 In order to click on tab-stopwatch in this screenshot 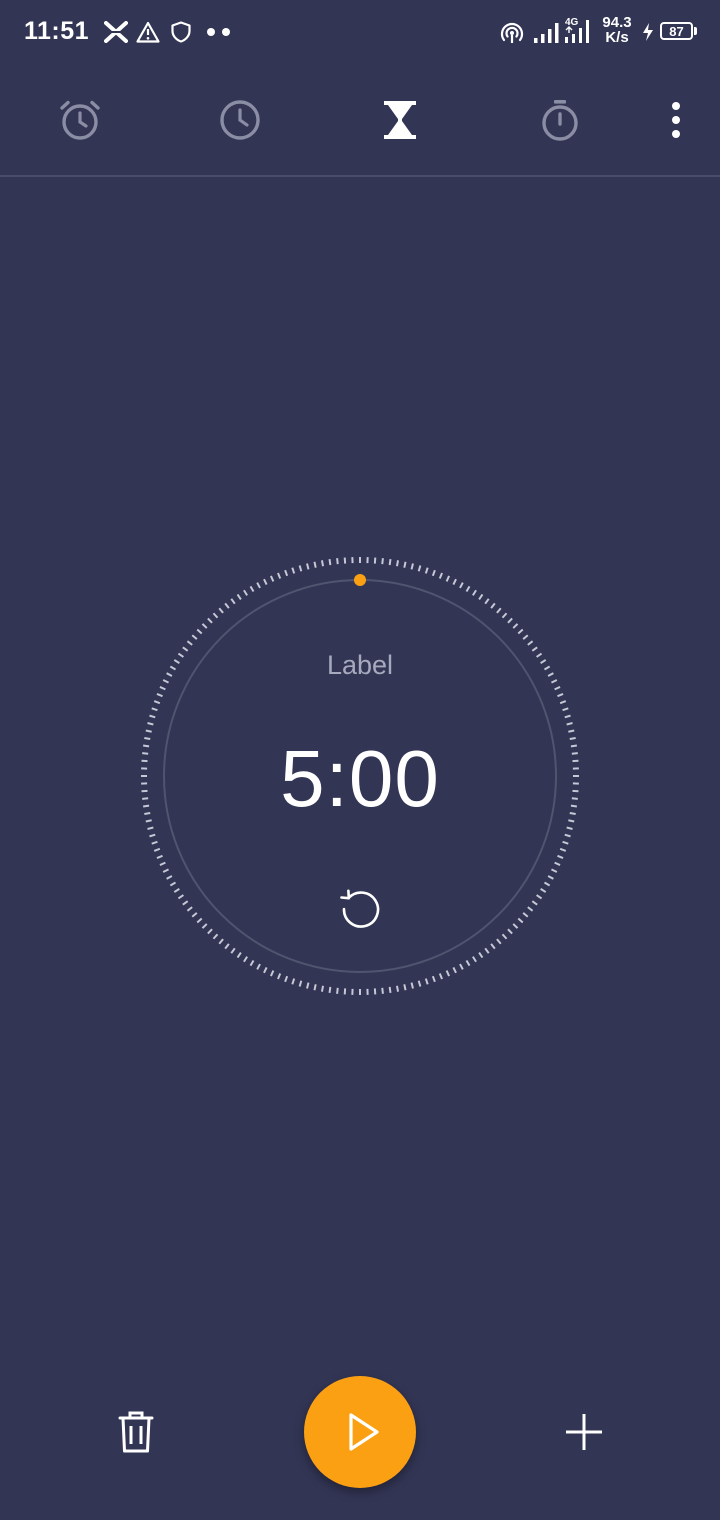, I will do `click(560, 119)`.